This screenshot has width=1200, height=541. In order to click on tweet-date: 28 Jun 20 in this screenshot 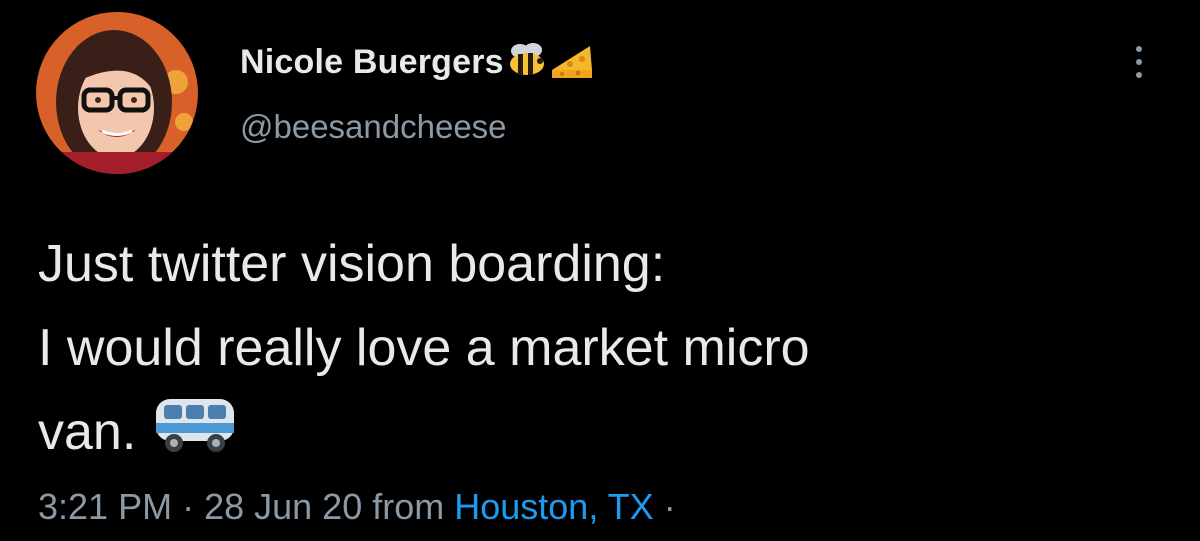, I will do `click(283, 506)`.